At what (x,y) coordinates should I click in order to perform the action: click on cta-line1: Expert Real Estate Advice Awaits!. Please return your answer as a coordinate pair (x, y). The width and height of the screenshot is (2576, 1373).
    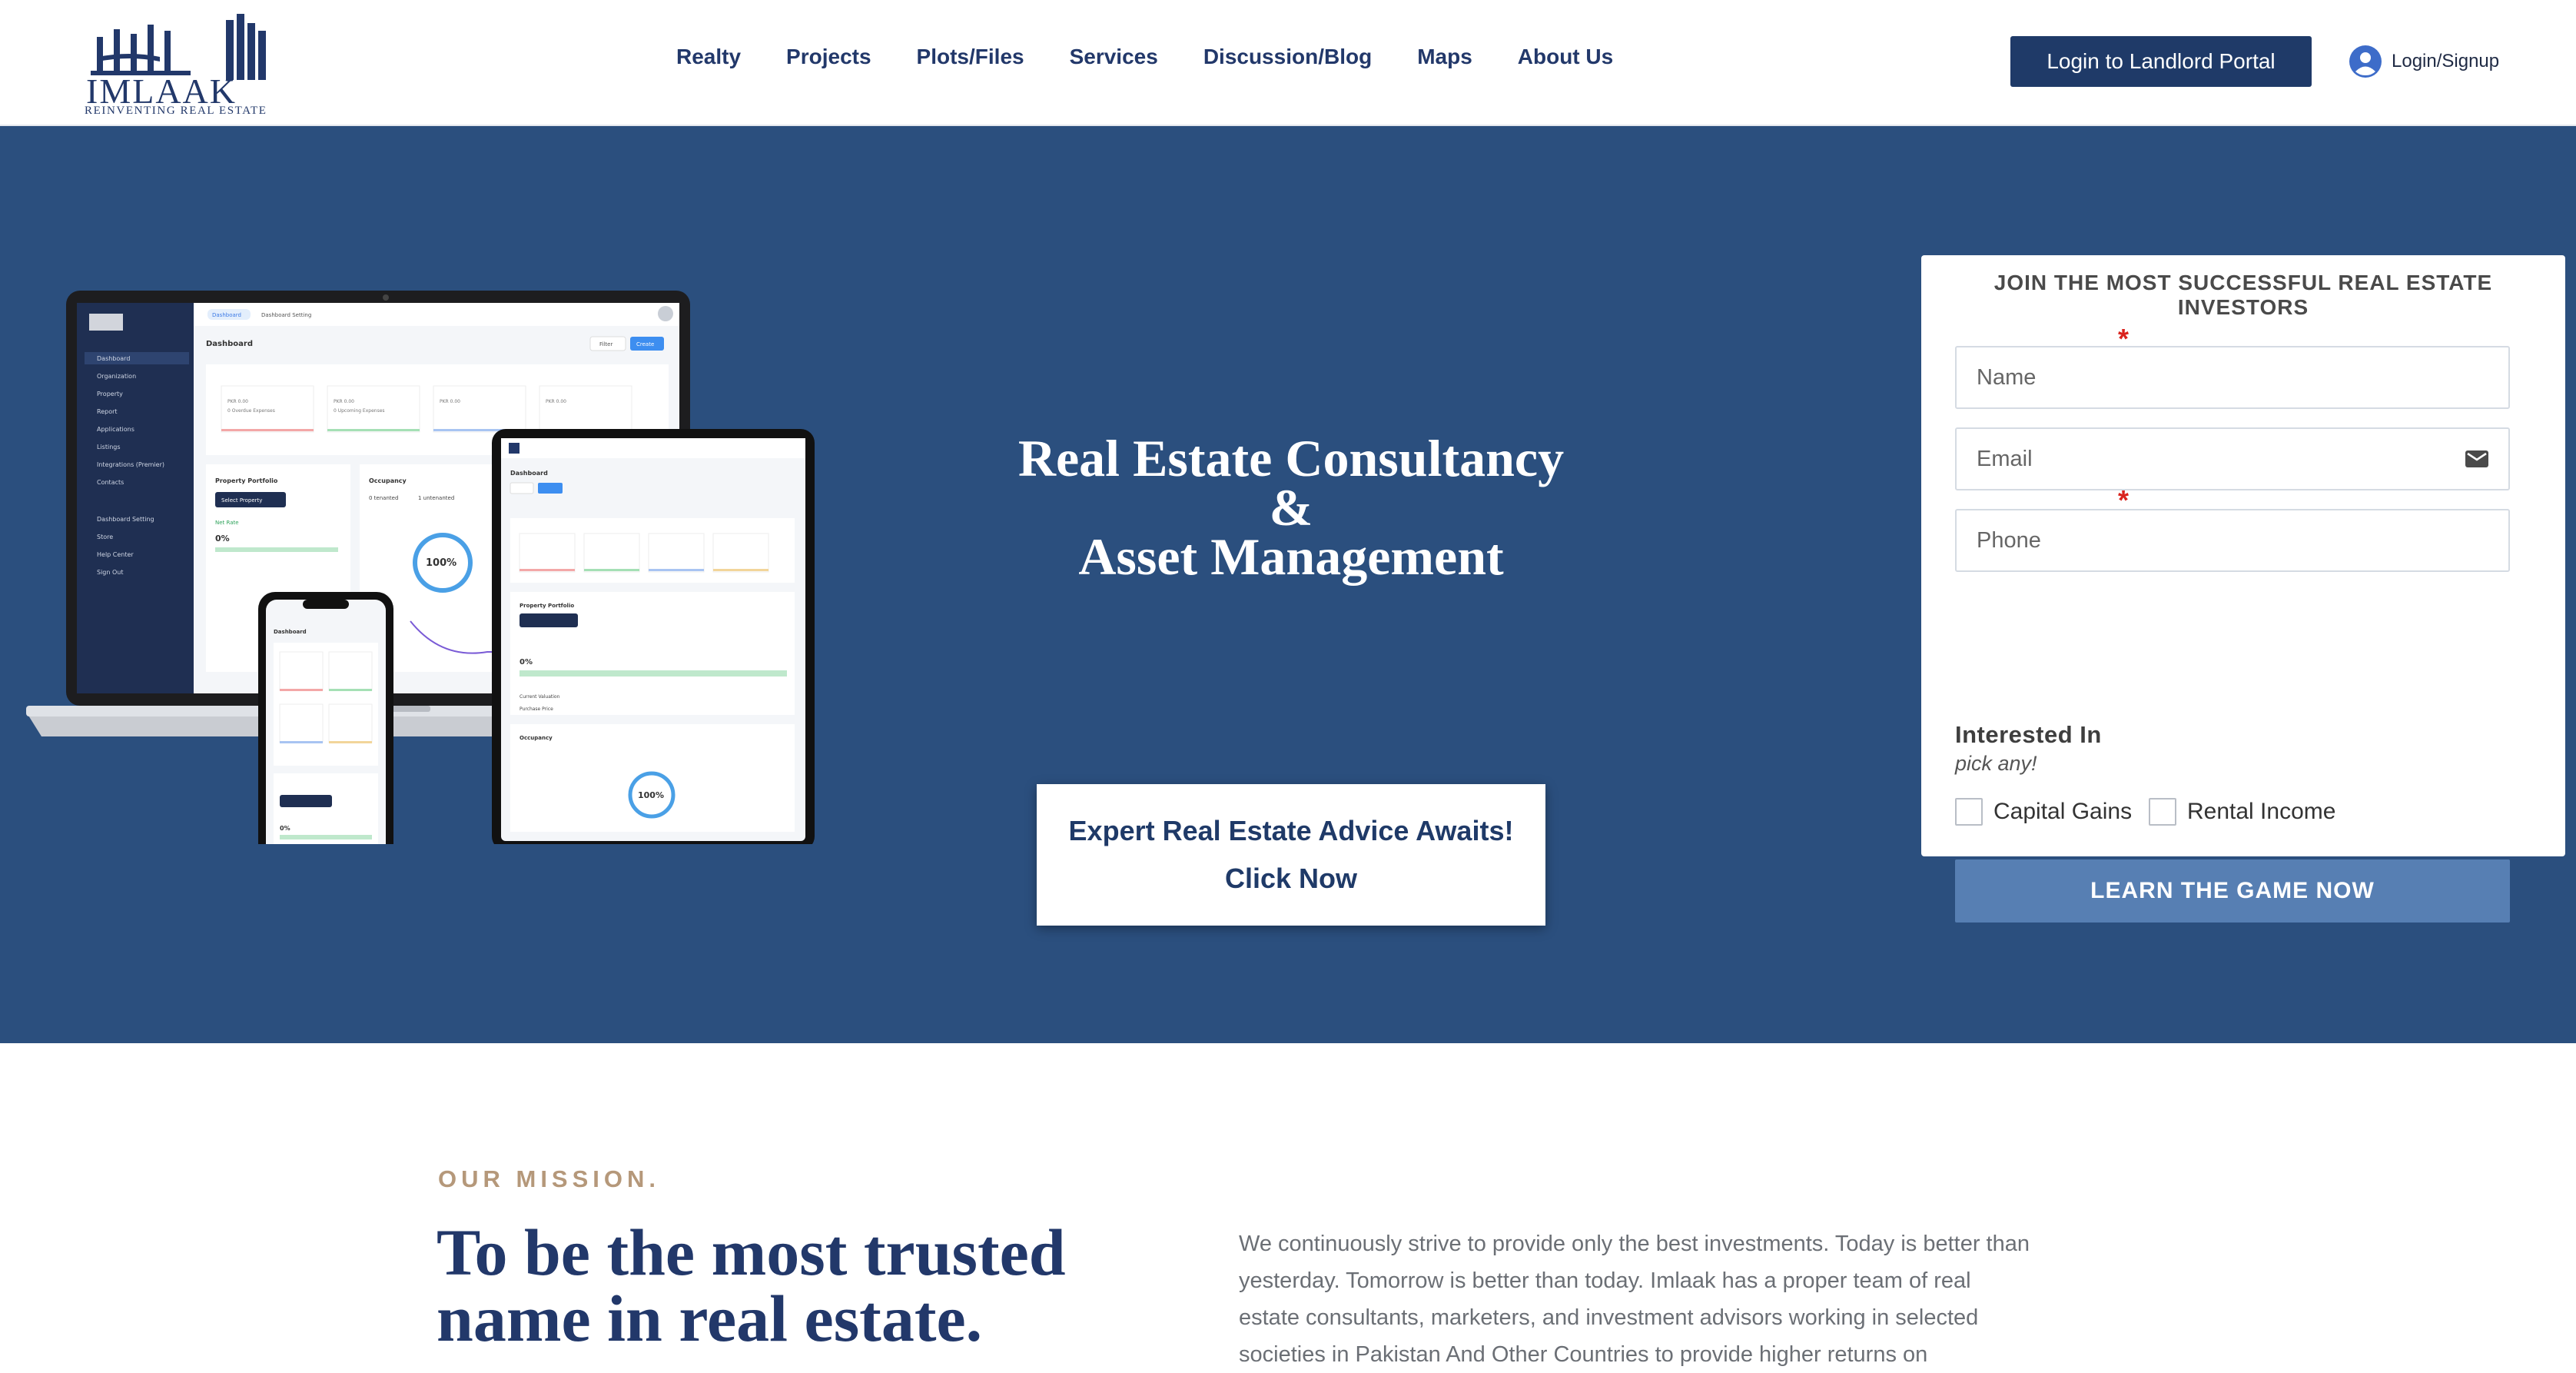
    Looking at the image, I should click on (1291, 830).